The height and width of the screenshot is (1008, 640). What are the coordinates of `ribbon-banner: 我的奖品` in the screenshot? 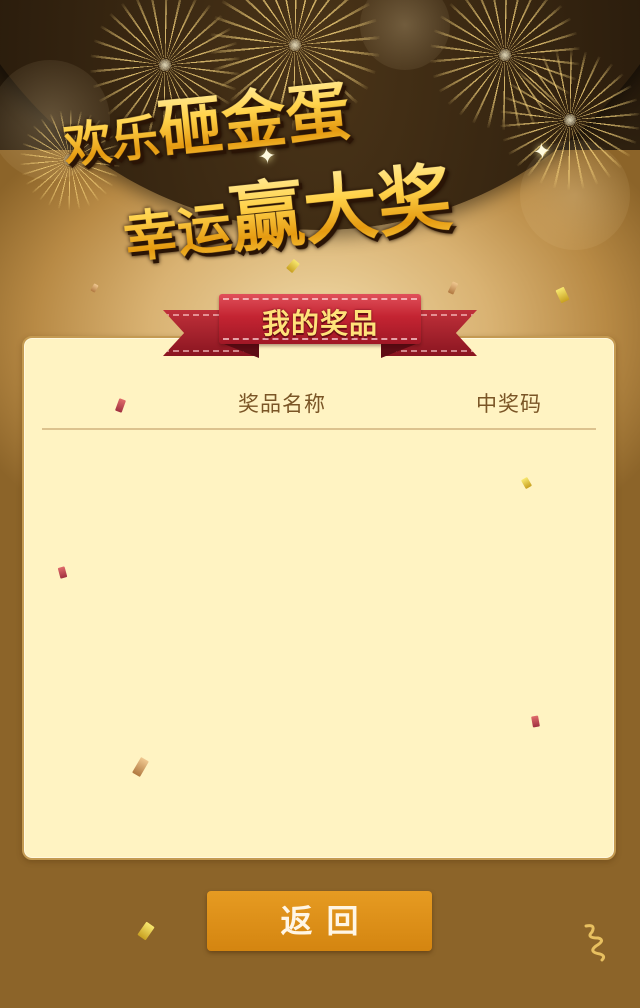 It's located at (320, 330).